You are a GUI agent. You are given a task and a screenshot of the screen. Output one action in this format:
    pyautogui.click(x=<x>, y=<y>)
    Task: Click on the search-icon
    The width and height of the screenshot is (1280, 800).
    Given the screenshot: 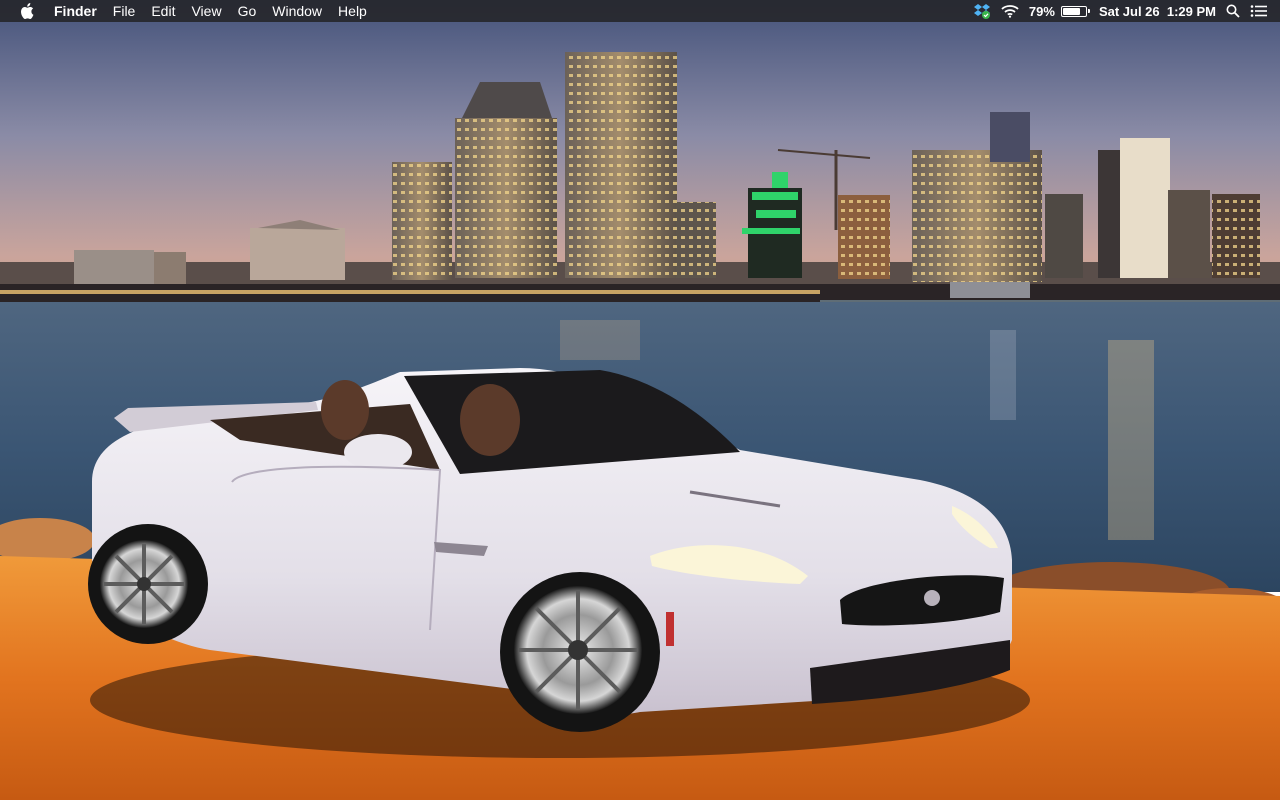 What is the action you would take?
    pyautogui.click(x=1233, y=11)
    